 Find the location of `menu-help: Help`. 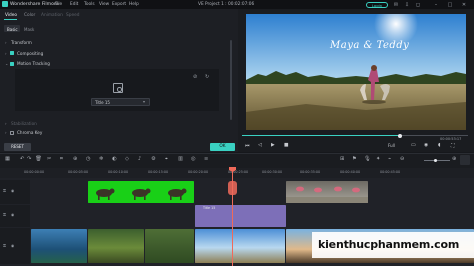

menu-help: Help is located at coordinates (134, 4).